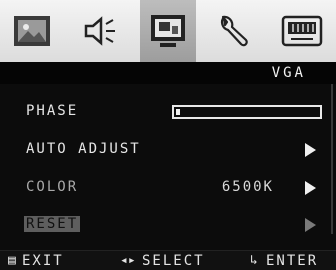 Image resolution: width=336 pixels, height=270 pixels. Describe the element at coordinates (52, 224) in the screenshot. I see `reset-label: RESET` at that location.